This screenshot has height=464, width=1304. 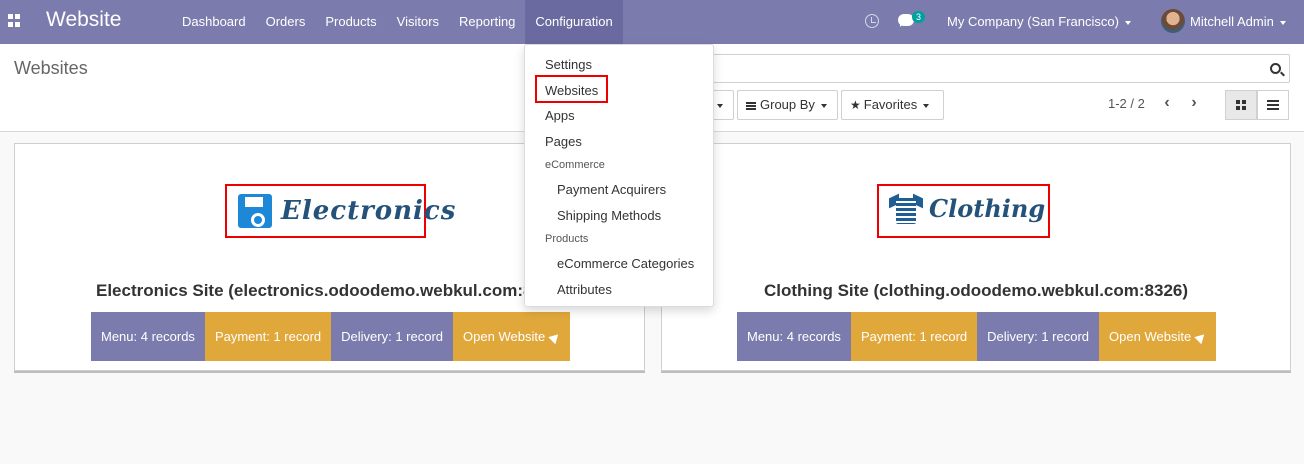 What do you see at coordinates (1126, 103) in the screenshot?
I see `pager-value: 1-2 / 2` at bounding box center [1126, 103].